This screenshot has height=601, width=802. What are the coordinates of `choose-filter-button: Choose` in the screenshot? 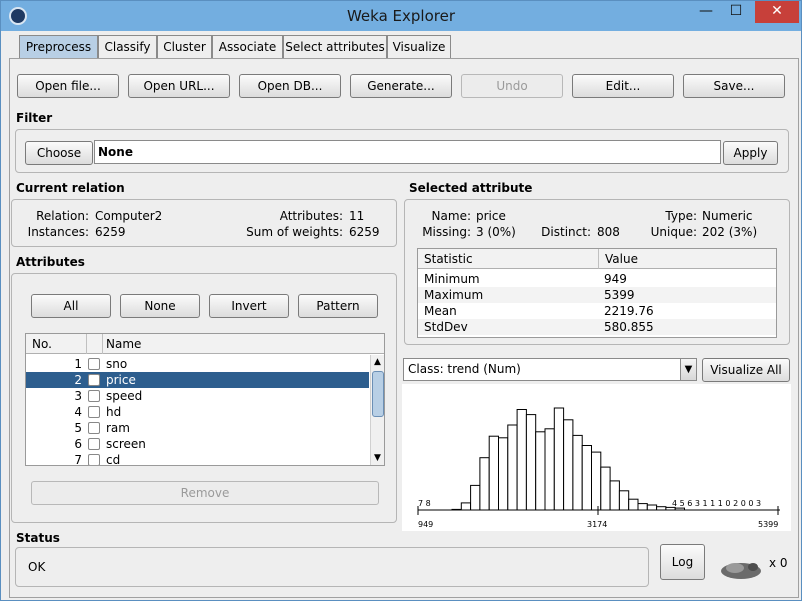 It's located at (59, 153).